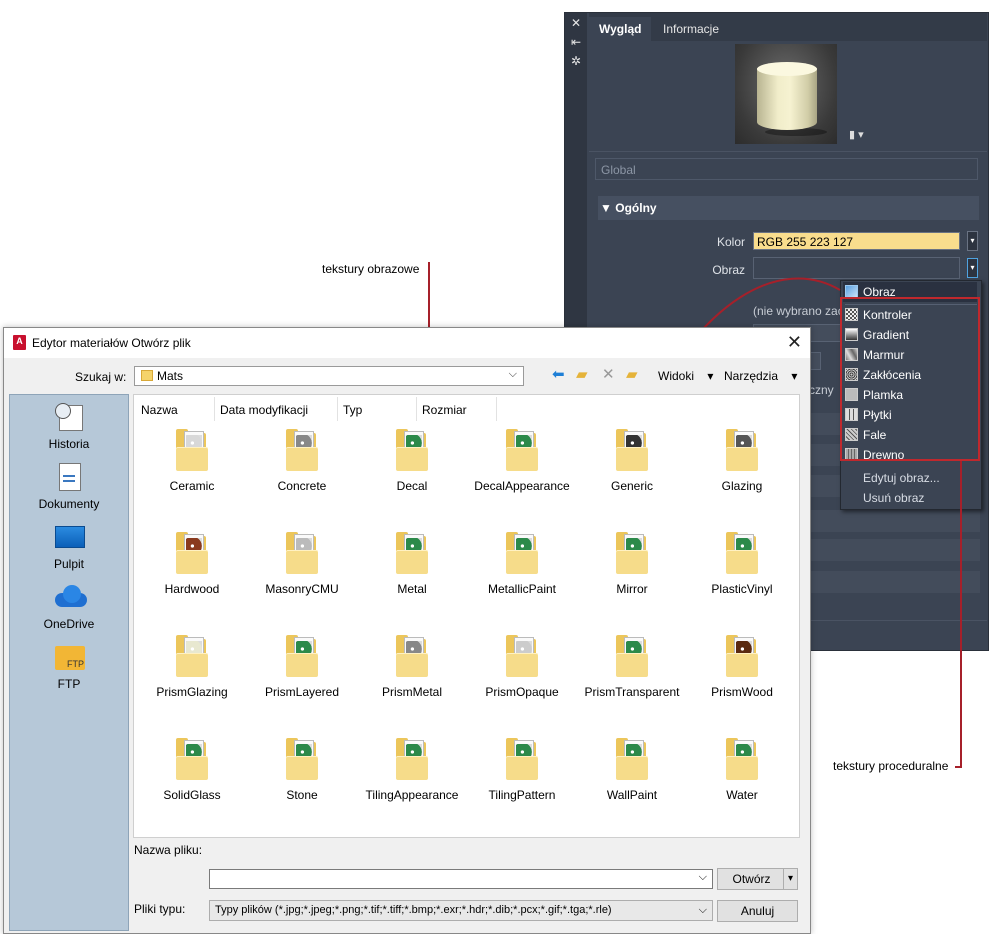 Image resolution: width=990 pixels, height=934 pixels. I want to click on file-item: Glazing, so click(742, 461).